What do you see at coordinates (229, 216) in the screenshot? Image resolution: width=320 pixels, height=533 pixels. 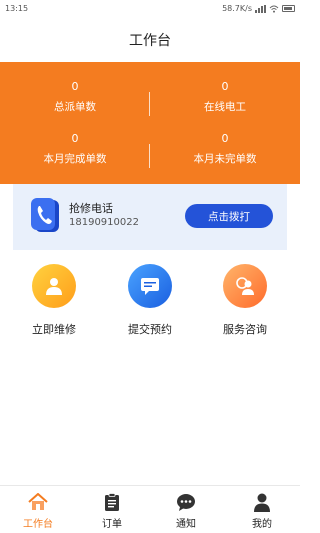 I see `call-button: 点击拨打` at bounding box center [229, 216].